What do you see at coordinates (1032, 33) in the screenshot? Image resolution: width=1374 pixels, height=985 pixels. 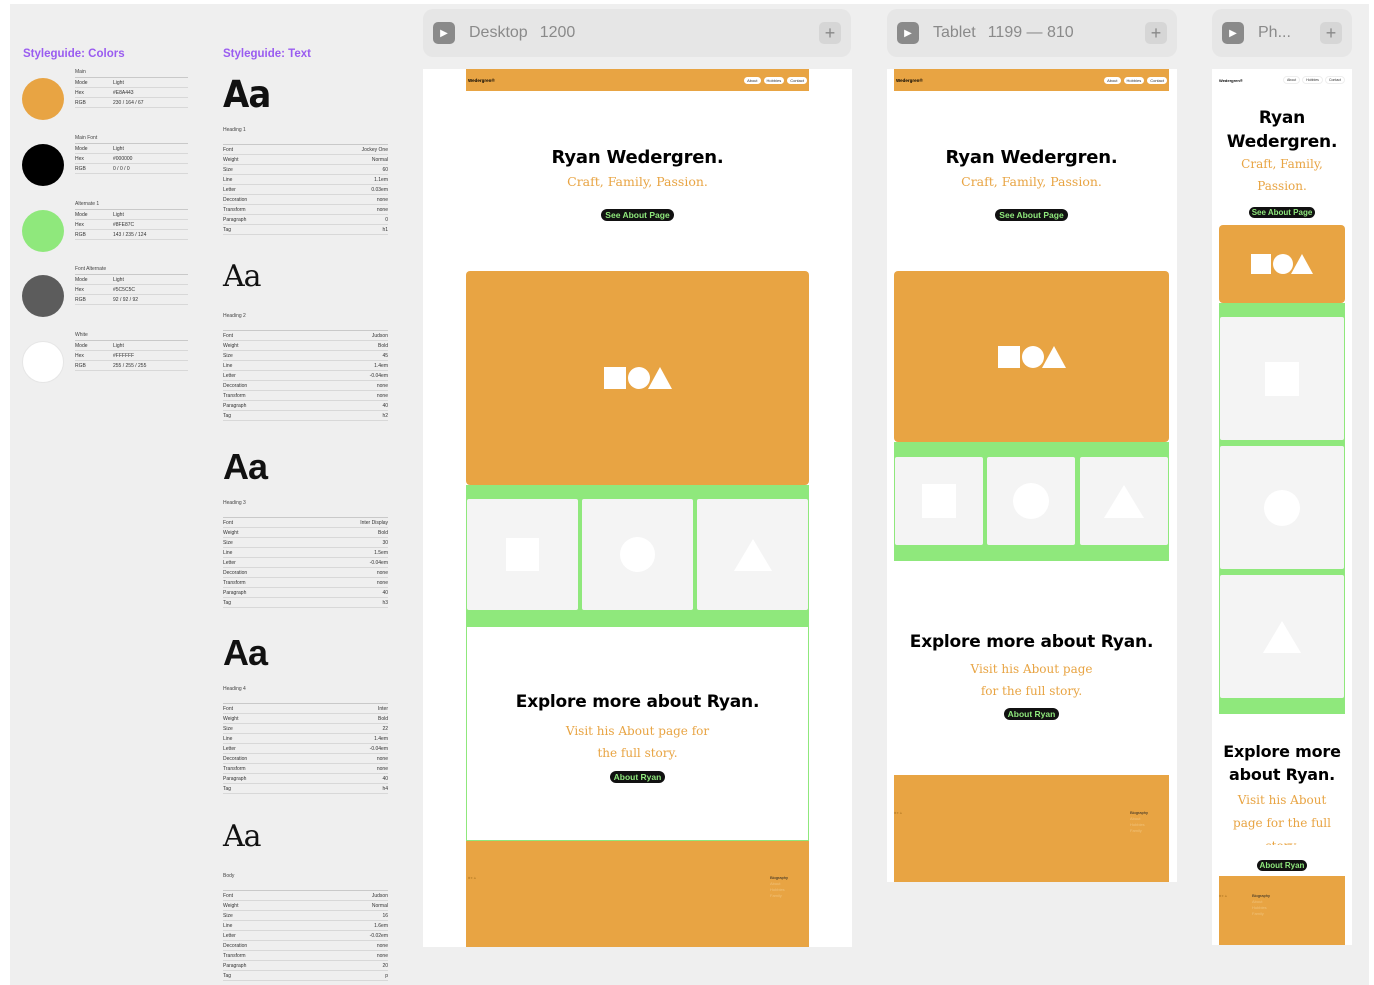 I see `breakpoint-header-tablet: ▶ Tablet 1199 — 810 +` at bounding box center [1032, 33].